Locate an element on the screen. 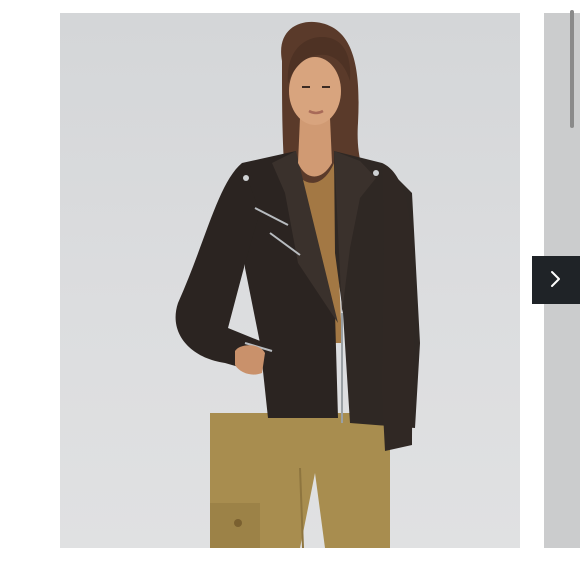 The width and height of the screenshot is (580, 580). chevron-right-icon is located at coordinates (556, 280).